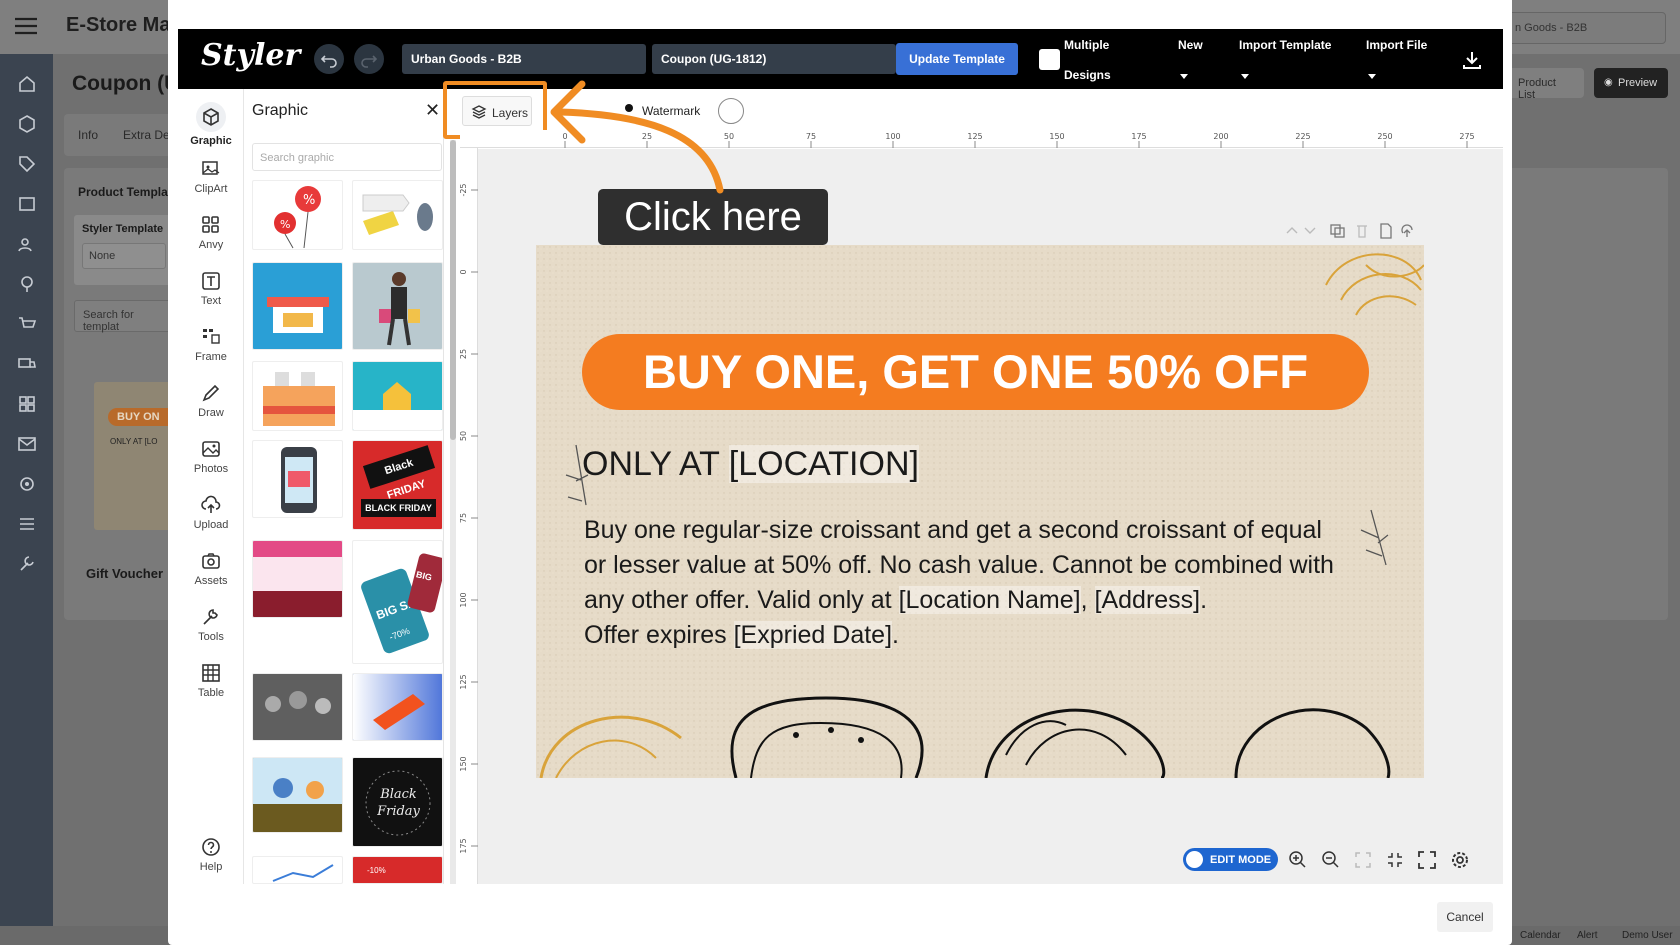 The width and height of the screenshot is (1680, 945). Describe the element at coordinates (297, 396) in the screenshot. I see `graphic-shop-building` at that location.